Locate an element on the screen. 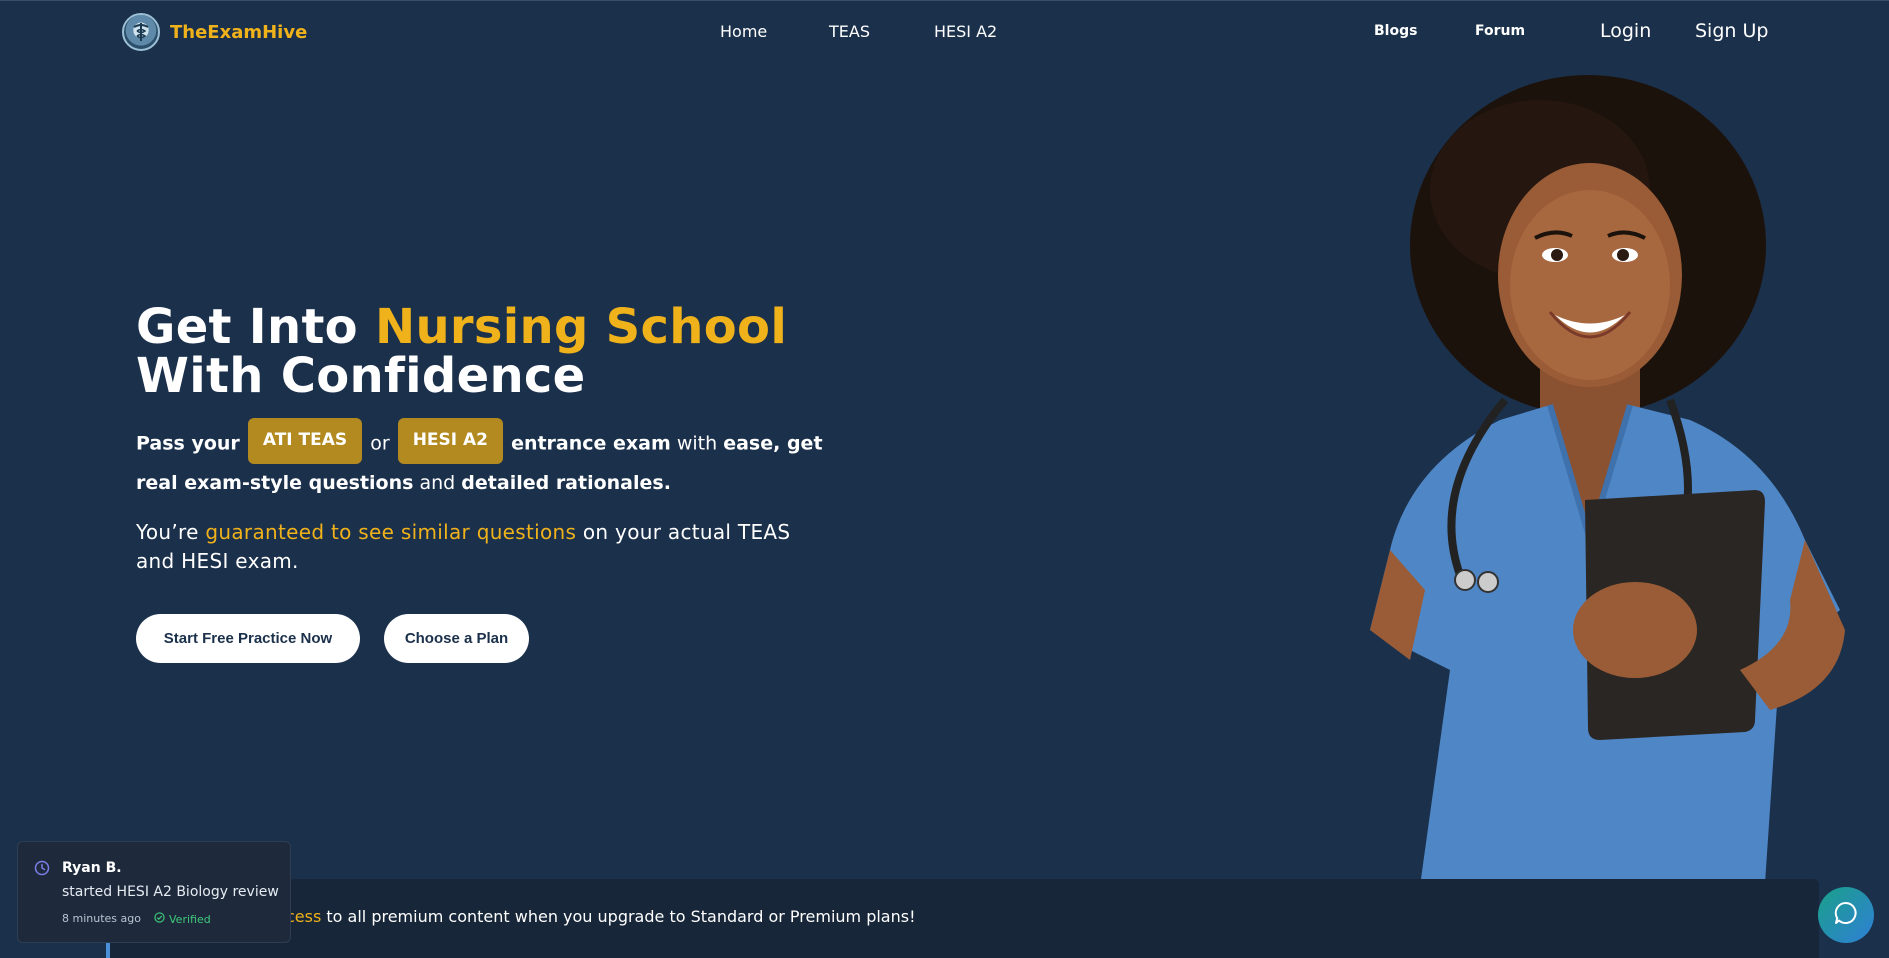 The height and width of the screenshot is (958, 1889). toast-user-name: Ryan B. is located at coordinates (92, 868).